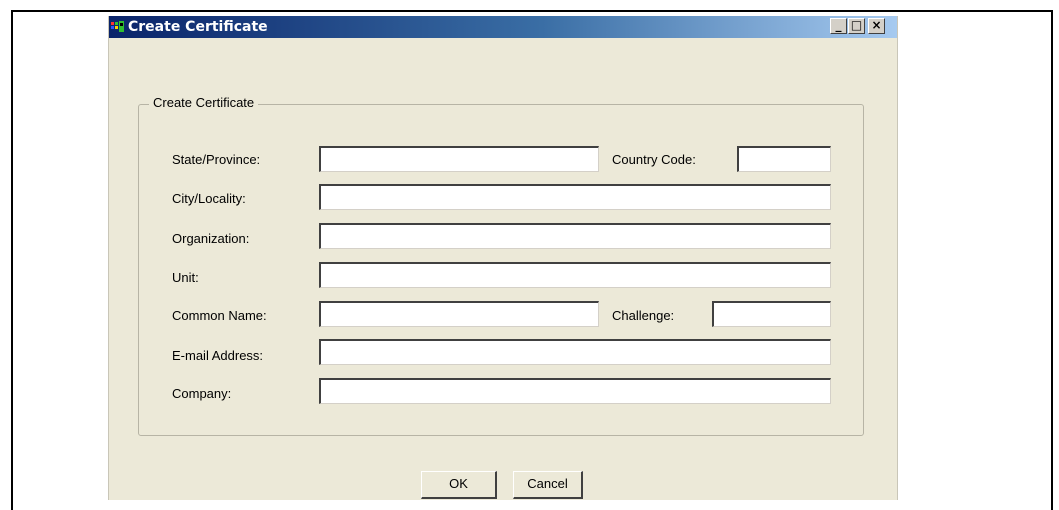 The height and width of the screenshot is (510, 1059). I want to click on email-label: E-mail Address:, so click(218, 355).